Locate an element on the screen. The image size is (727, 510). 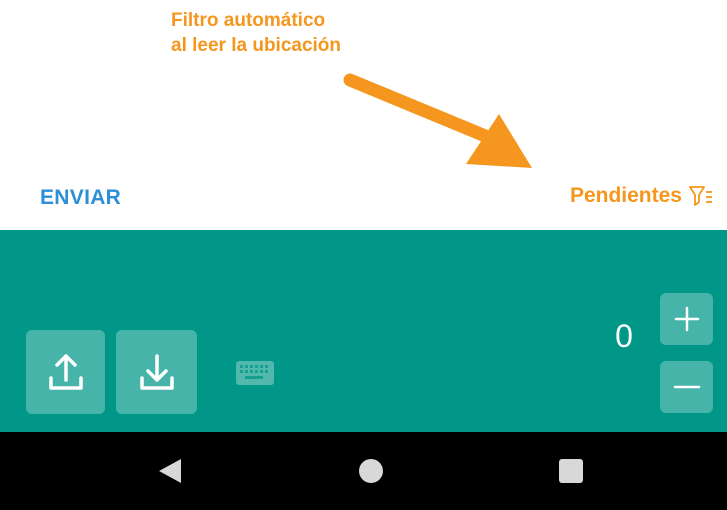
annotation-line-2: al leer la ubicación is located at coordinates (256, 45).